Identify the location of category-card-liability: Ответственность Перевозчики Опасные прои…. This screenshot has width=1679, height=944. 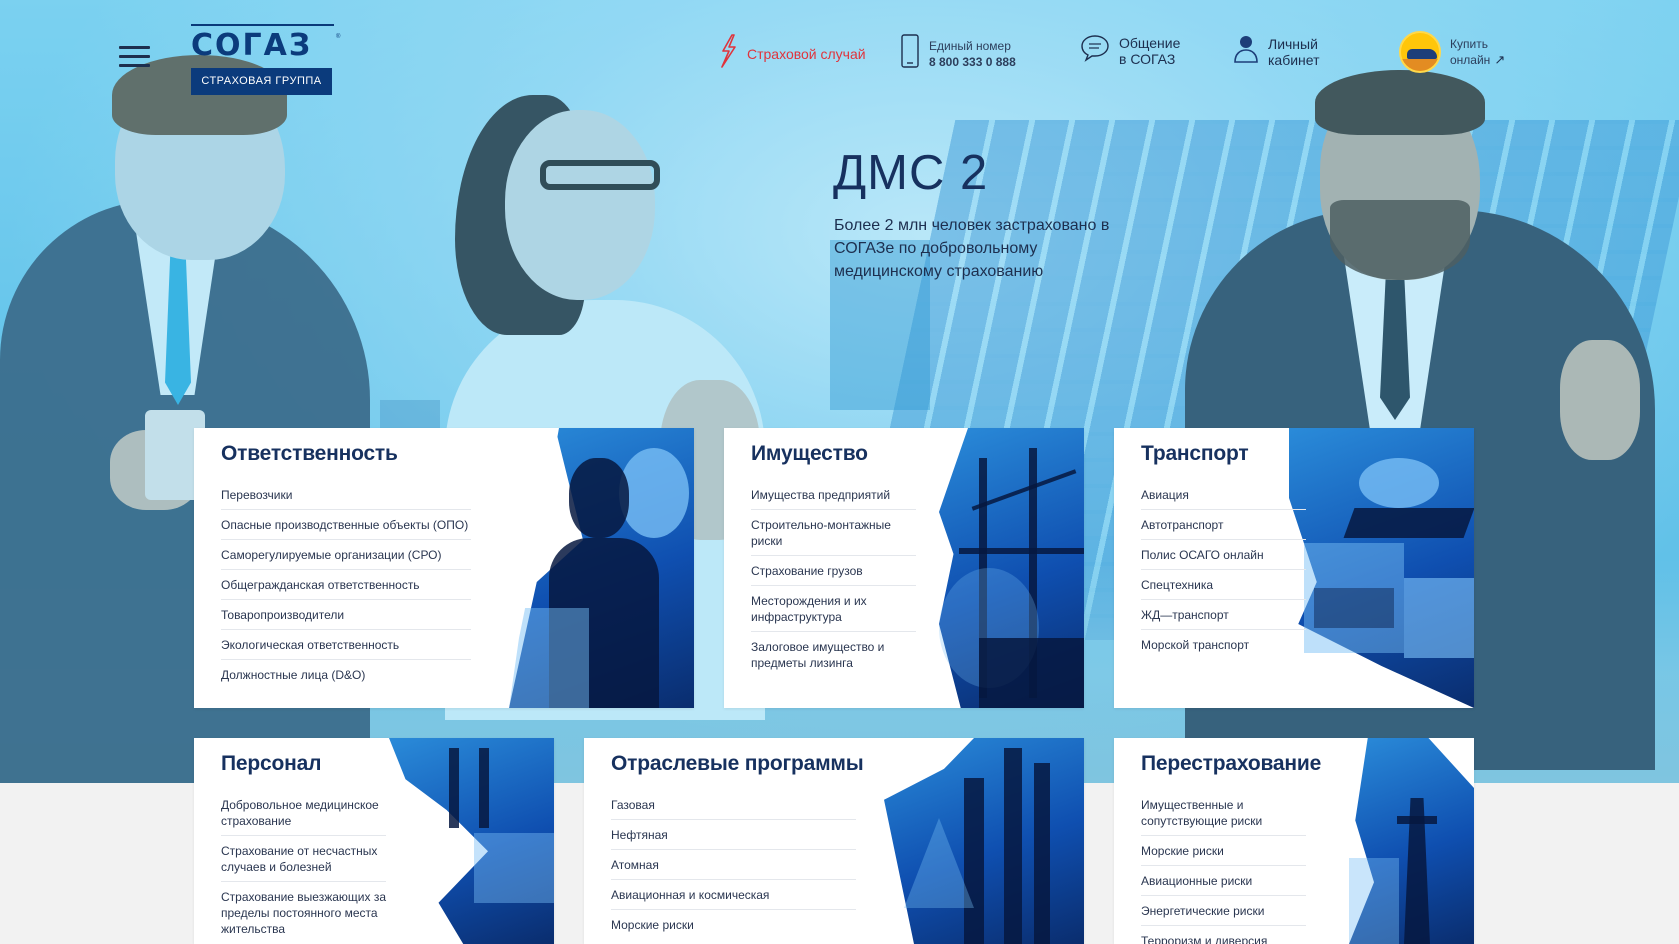
(444, 568).